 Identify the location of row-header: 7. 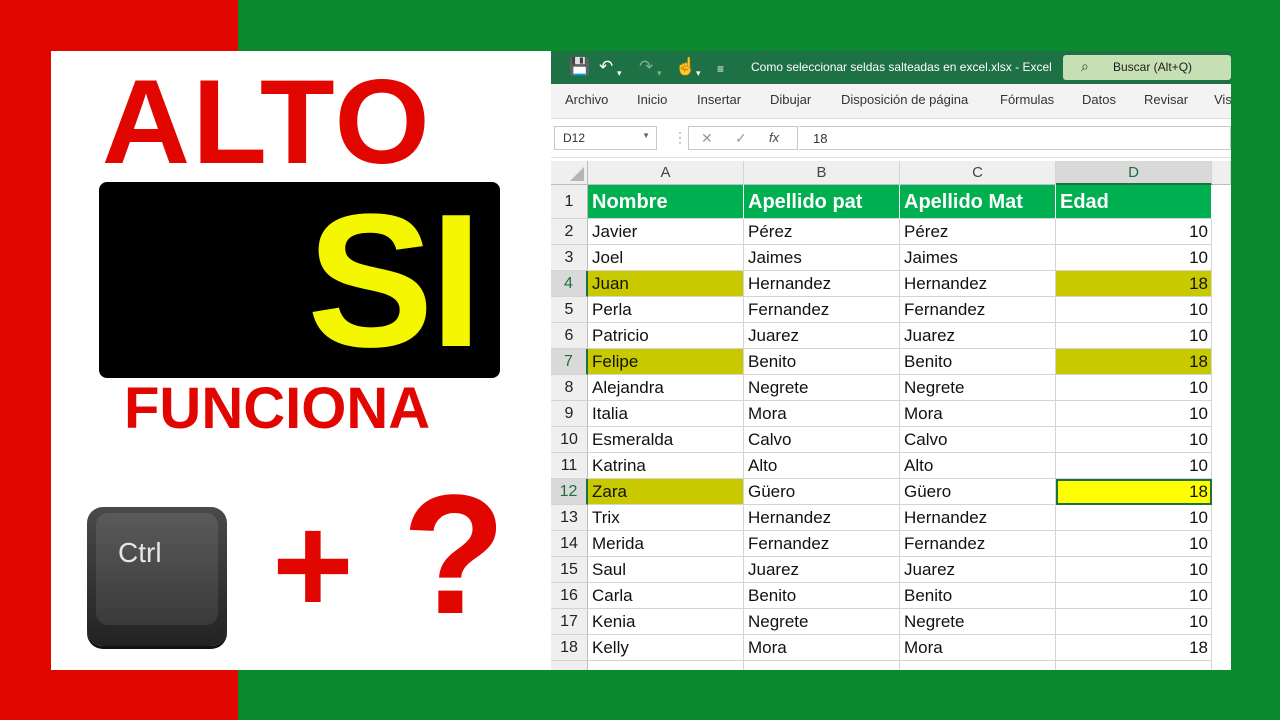
(569, 362).